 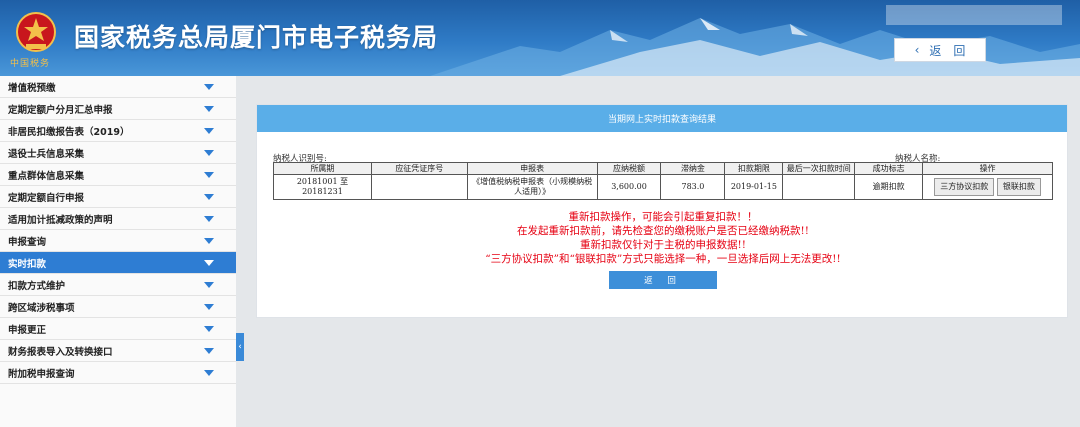 What do you see at coordinates (256, 37) in the screenshot?
I see `site-title: 国家税务总局厦门市电子税务局` at bounding box center [256, 37].